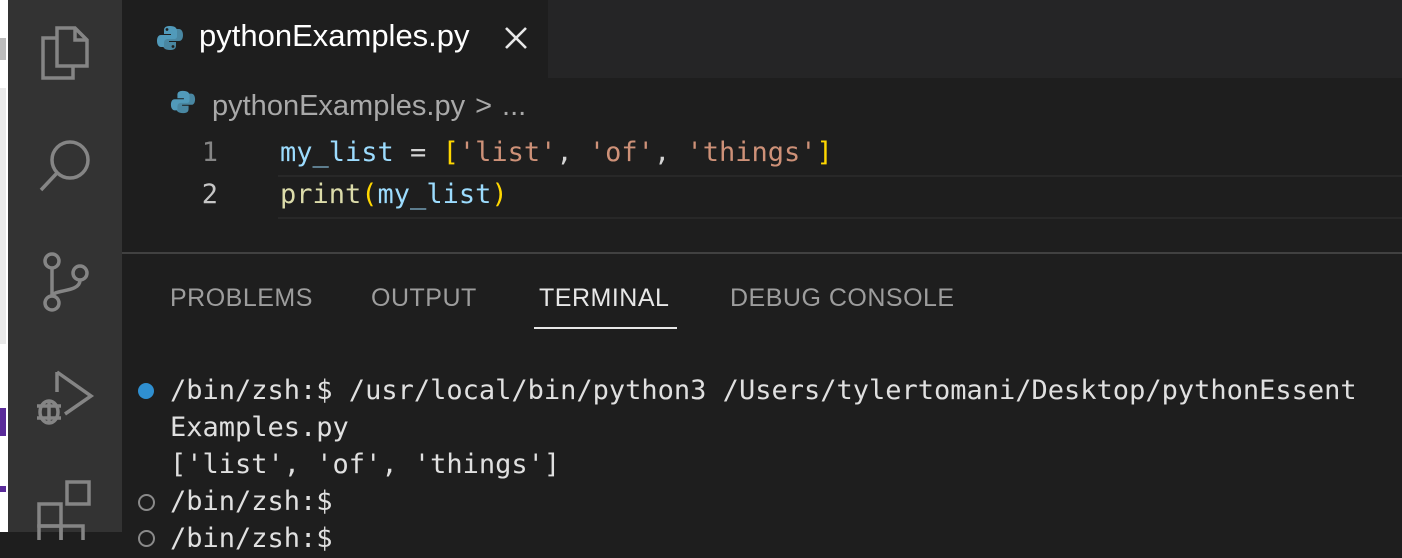 Image resolution: width=1402 pixels, height=558 pixels. I want to click on line-number: 1, so click(209, 152).